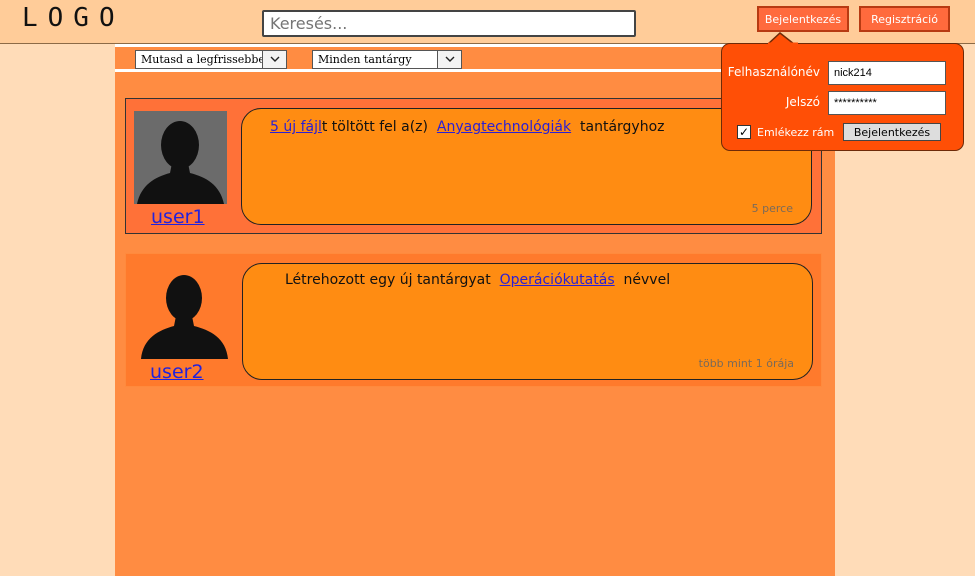 This screenshot has width=975, height=576. Describe the element at coordinates (205, 59) in the screenshot. I see `sort-dropdown-value: Mutasd a legfrissebbet` at that location.